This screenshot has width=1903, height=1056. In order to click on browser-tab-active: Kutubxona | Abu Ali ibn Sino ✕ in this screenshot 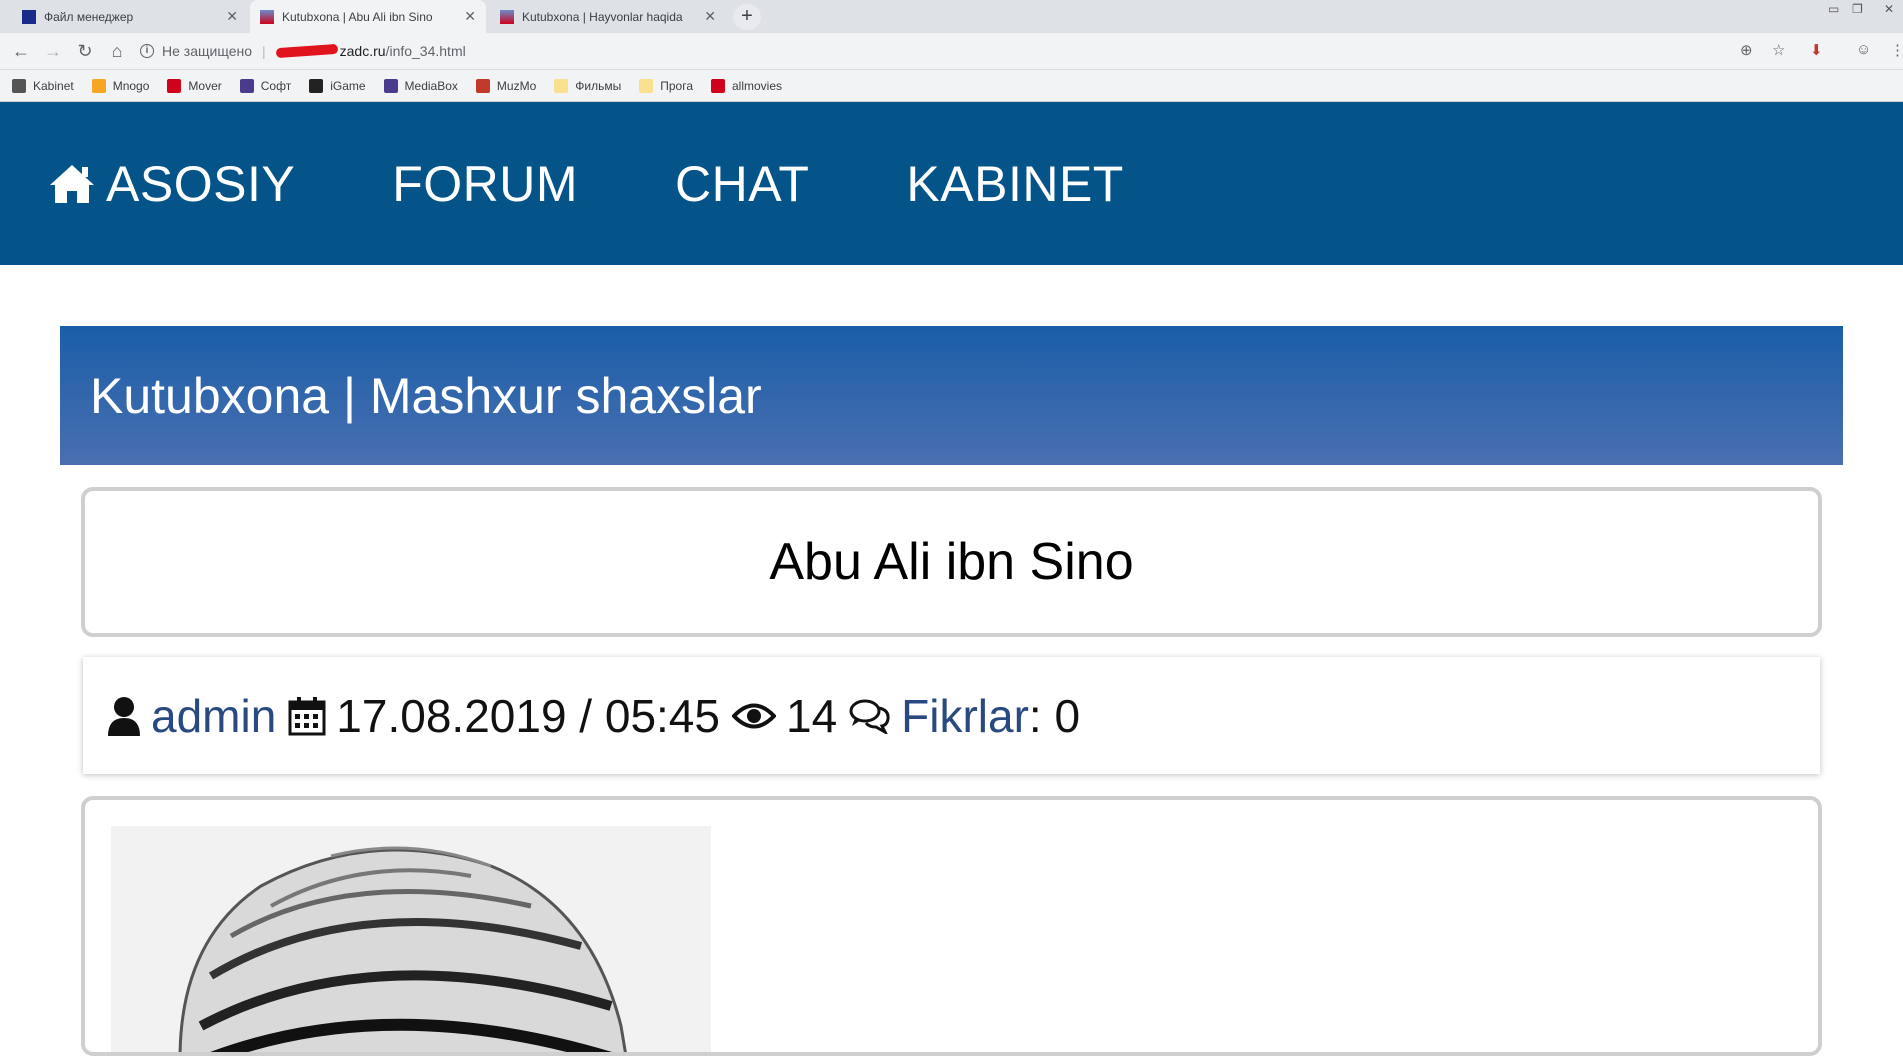, I will do `click(368, 16)`.